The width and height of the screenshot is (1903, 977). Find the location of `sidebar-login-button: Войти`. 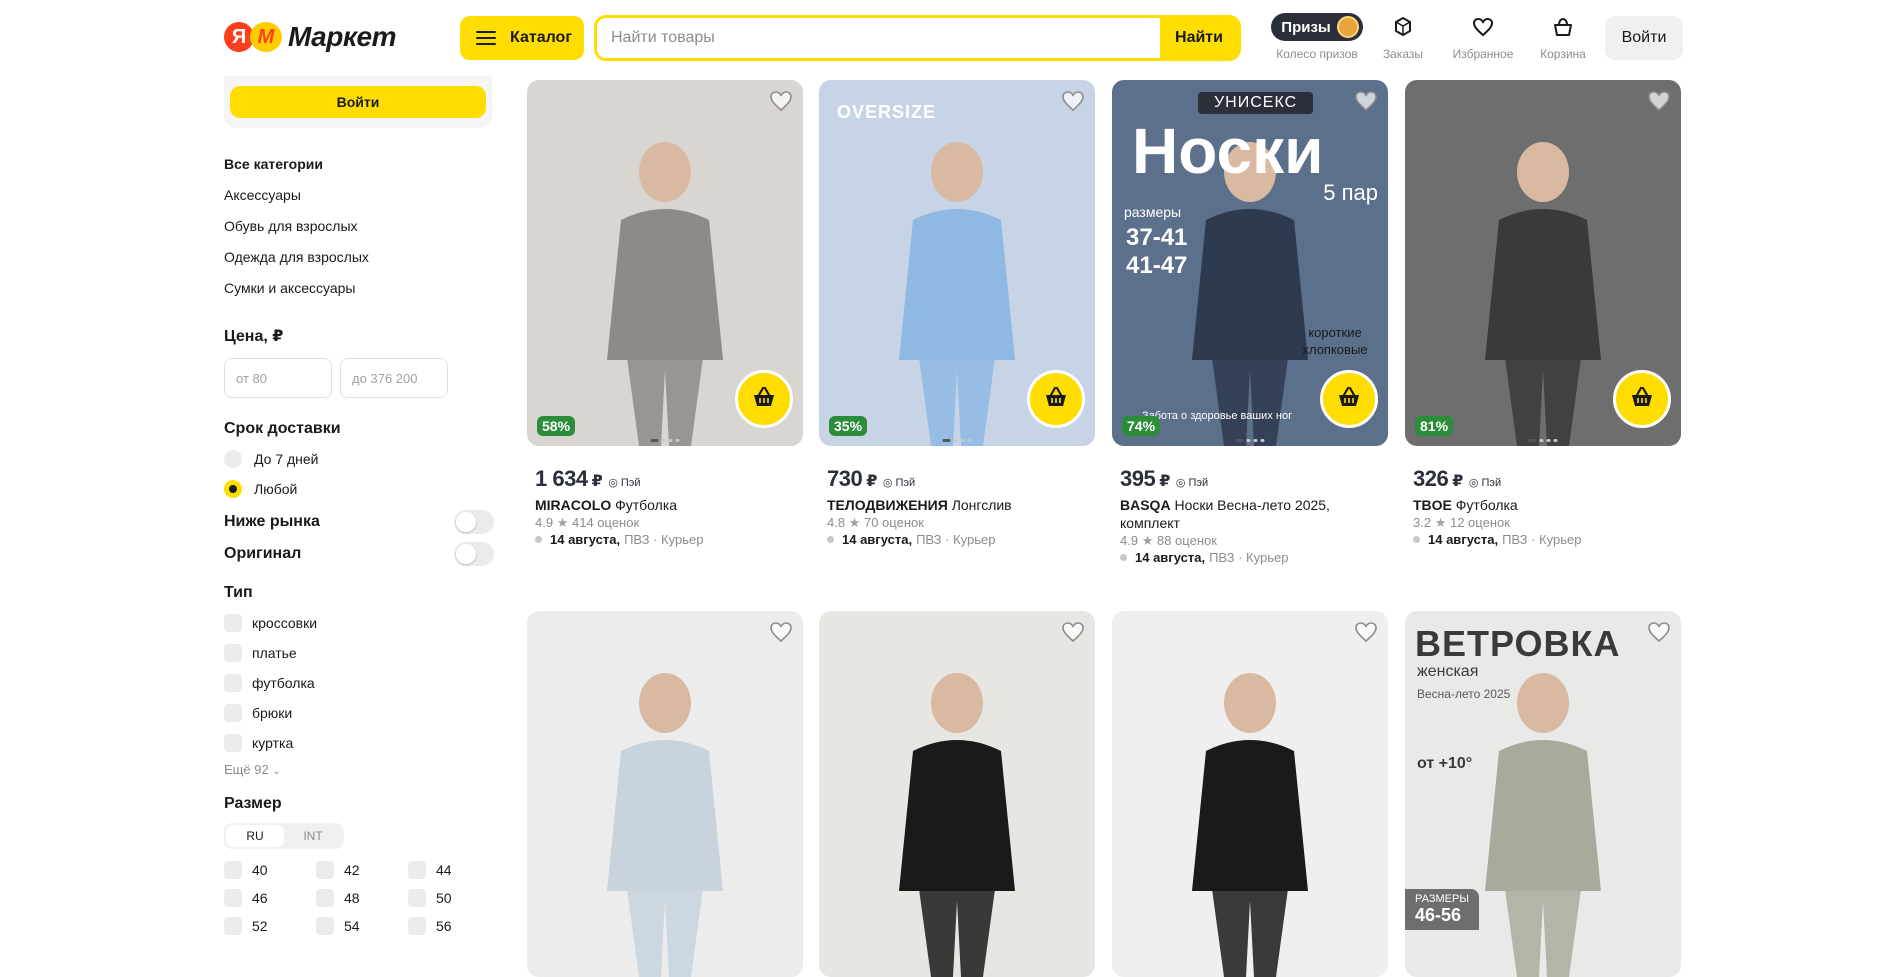

sidebar-login-button: Войти is located at coordinates (358, 102).